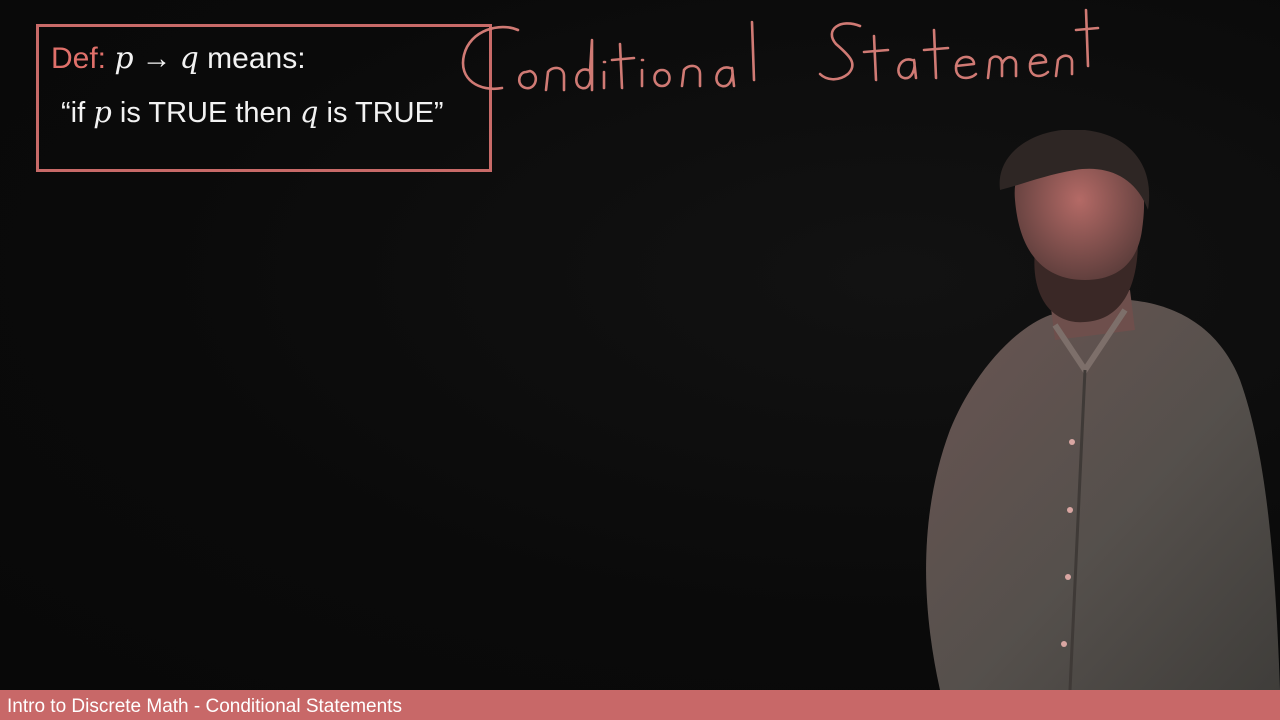  I want to click on implies-arrow: →, so click(156, 58).